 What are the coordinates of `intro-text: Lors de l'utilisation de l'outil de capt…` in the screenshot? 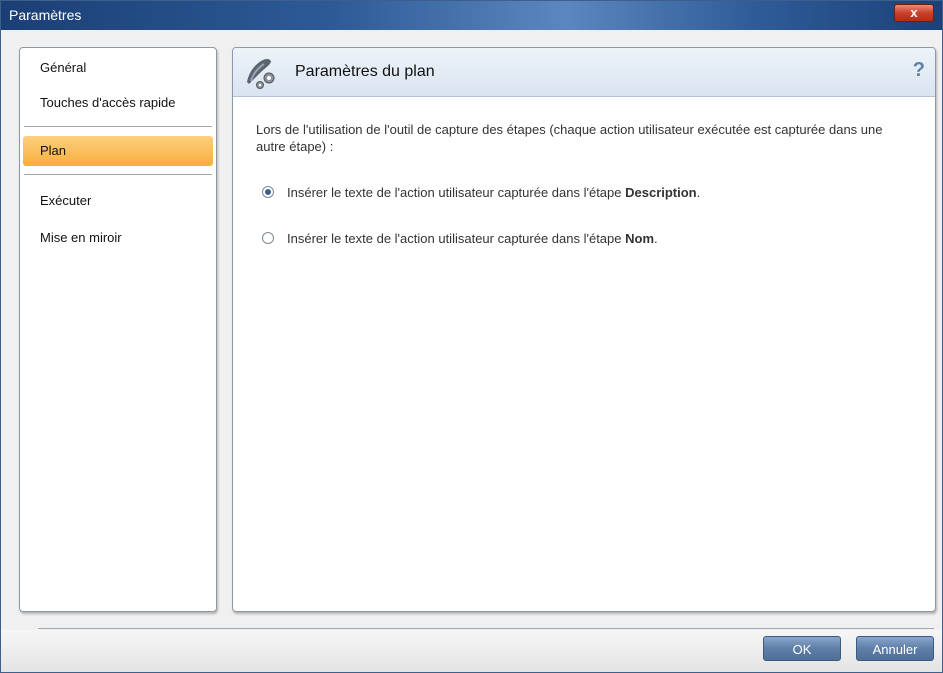 It's located at (569, 138).